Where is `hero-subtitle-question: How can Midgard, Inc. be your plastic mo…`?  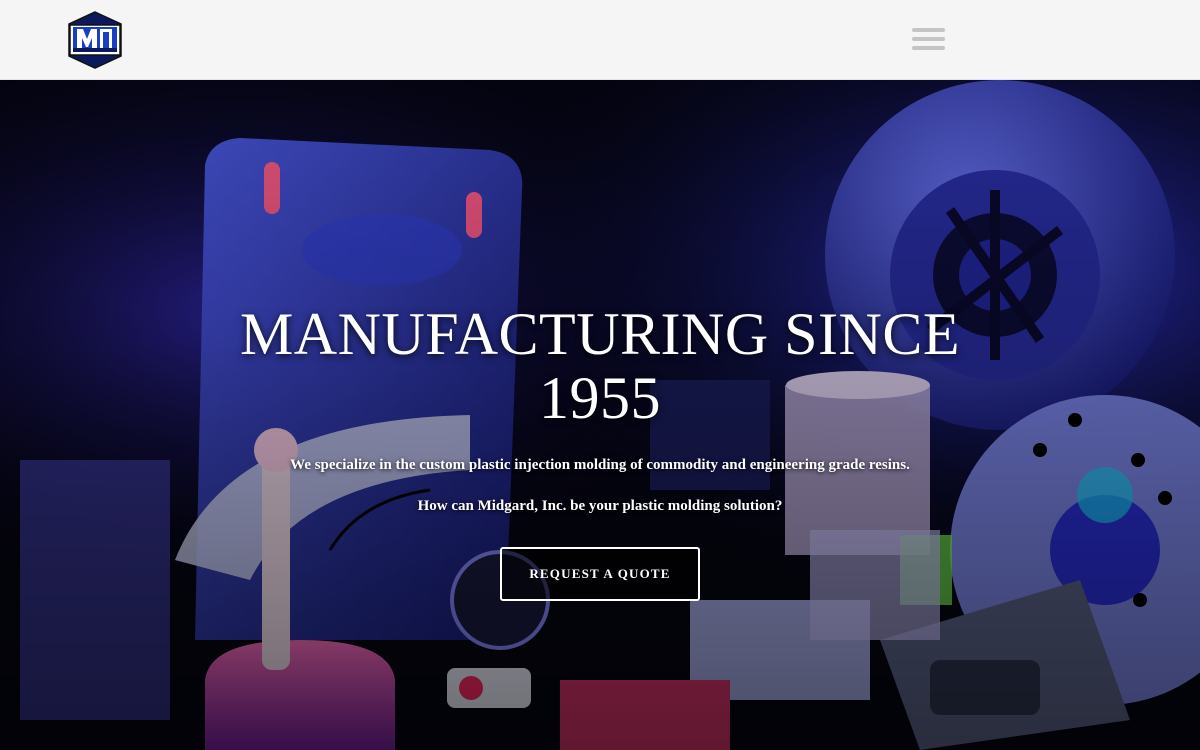
hero-subtitle-question: How can Midgard, Inc. be your plastic mo… is located at coordinates (600, 506).